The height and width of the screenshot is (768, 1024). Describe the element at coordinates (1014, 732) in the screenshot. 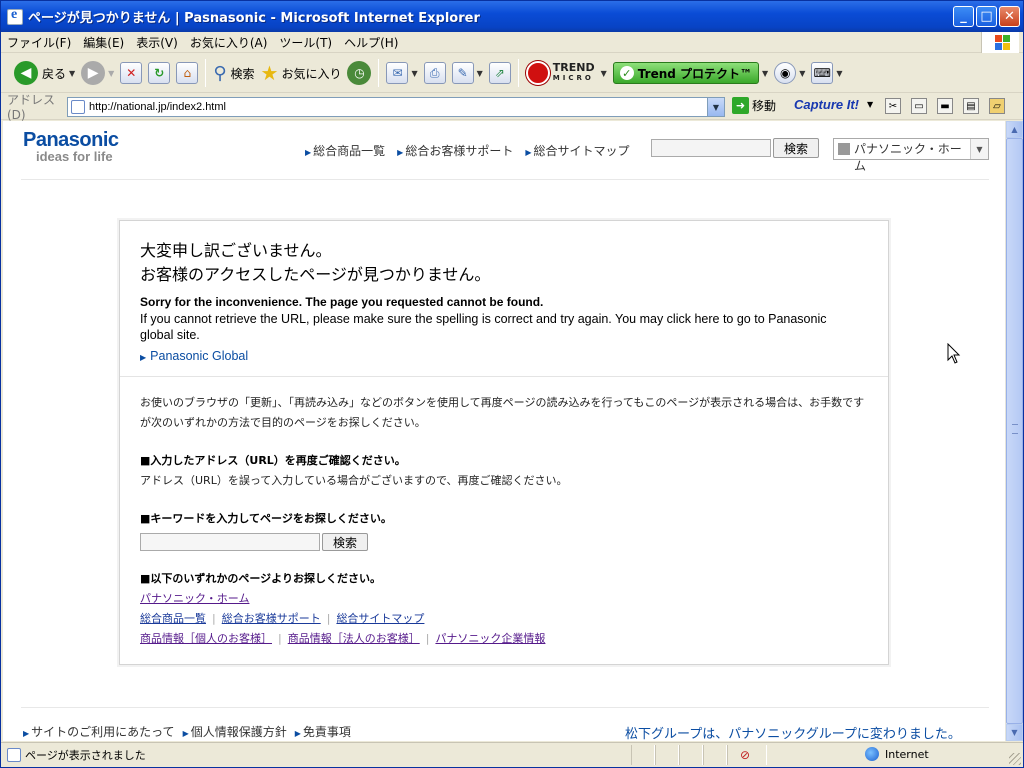

I see `scroll-down-icon: ▼` at that location.